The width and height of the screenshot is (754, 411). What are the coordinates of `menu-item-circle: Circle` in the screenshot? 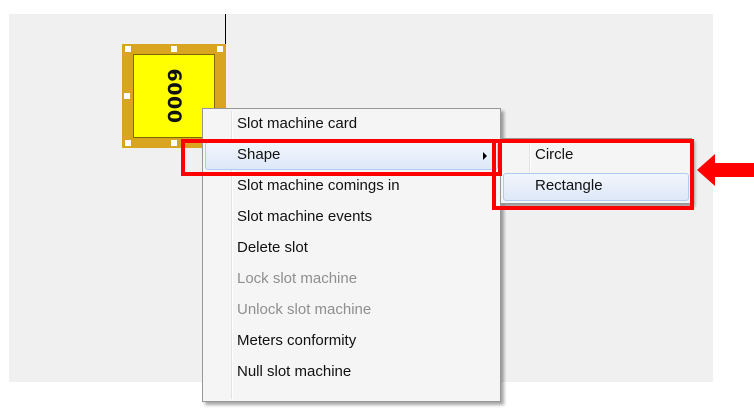 It's located at (596, 156).